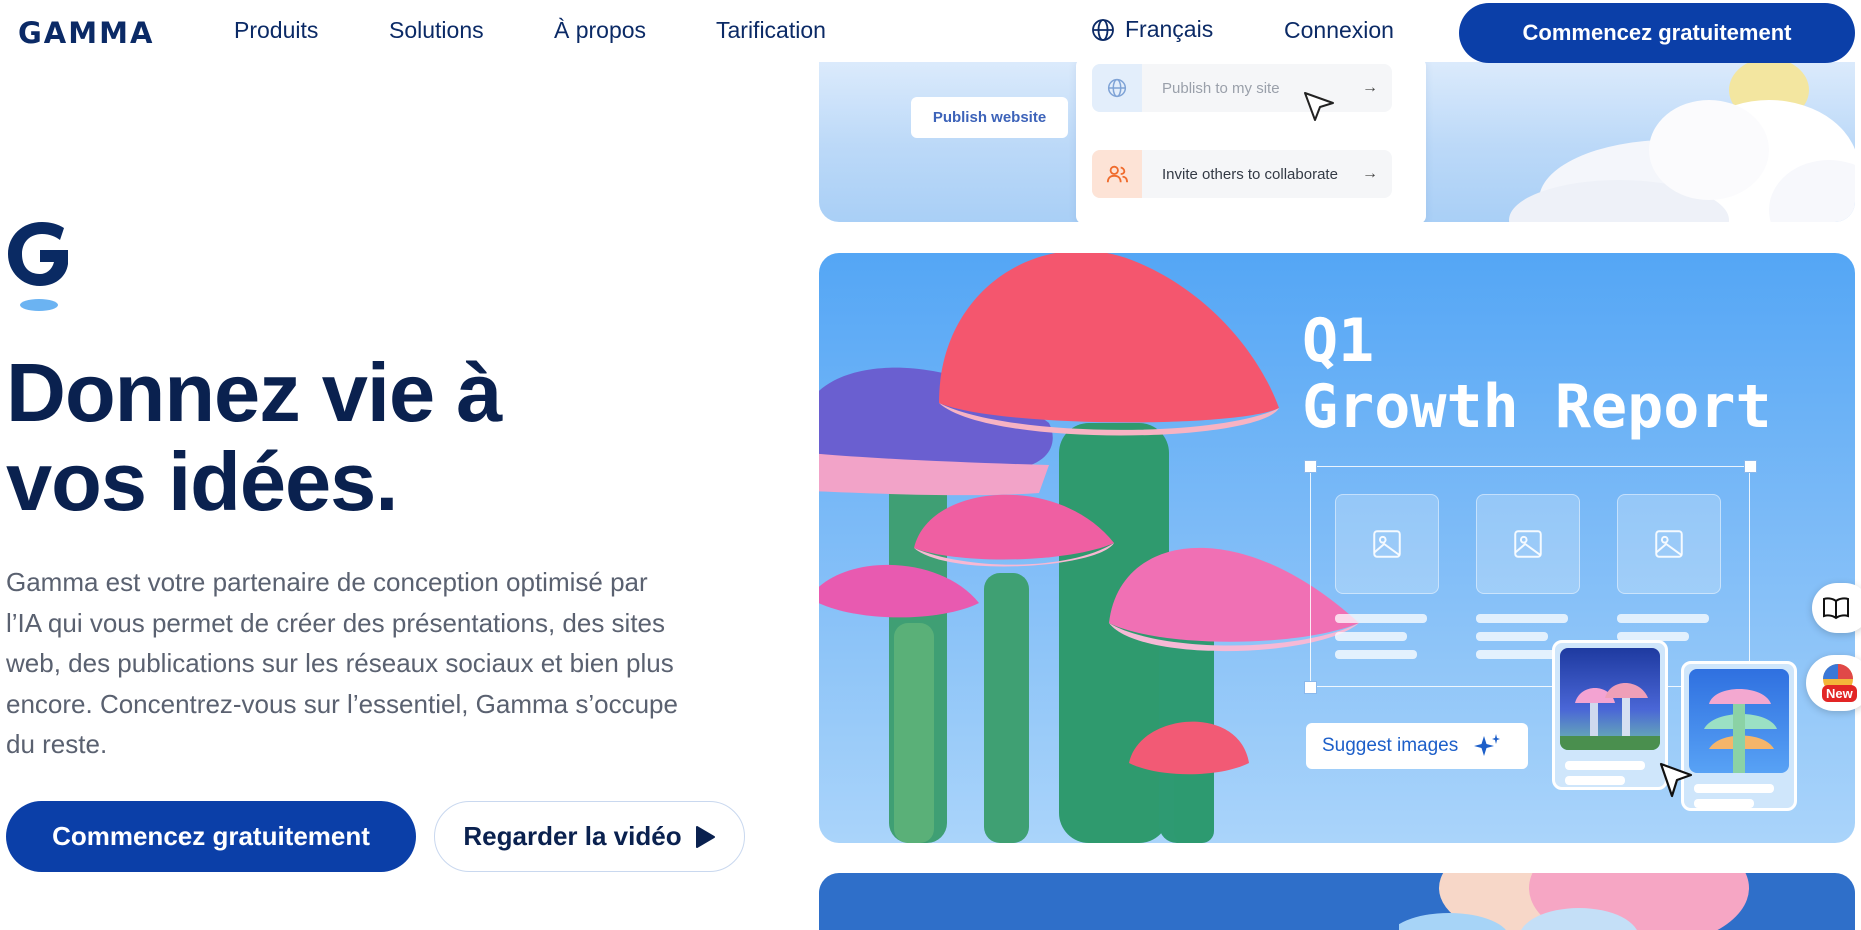 This screenshot has width=1861, height=930. What do you see at coordinates (1574, 901) in the screenshot?
I see `flower-illustration` at bounding box center [1574, 901].